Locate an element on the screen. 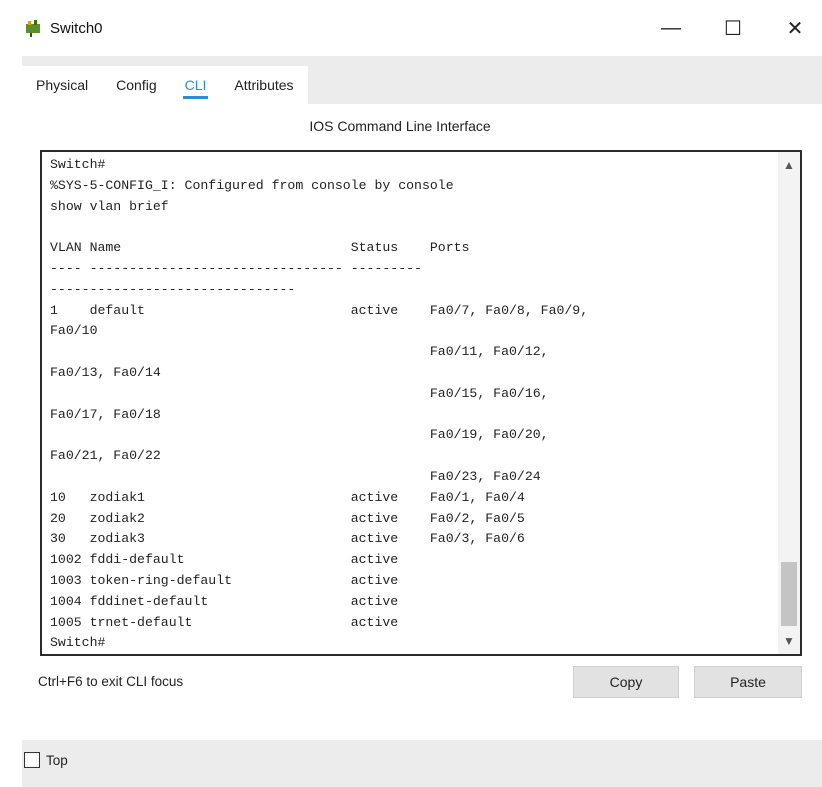  tab-physical: Physical is located at coordinates (62, 85).